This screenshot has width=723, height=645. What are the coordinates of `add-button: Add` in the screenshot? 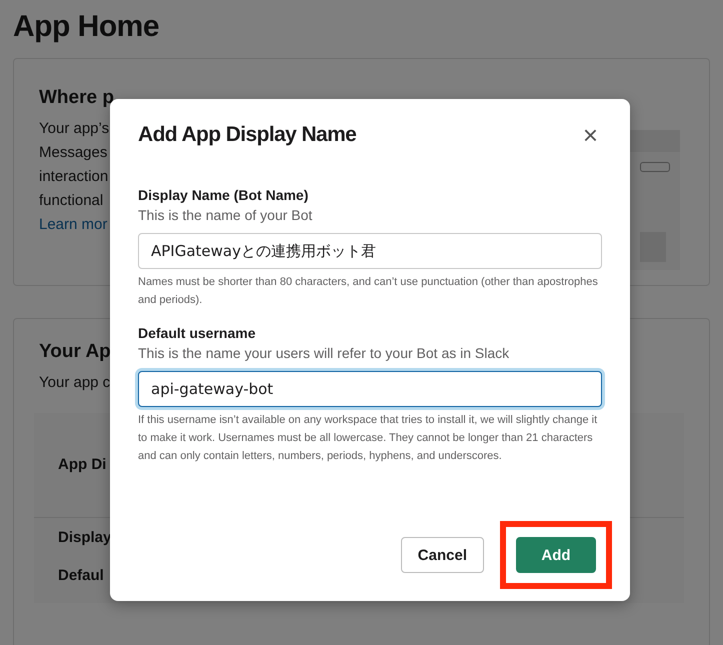 It's located at (556, 555).